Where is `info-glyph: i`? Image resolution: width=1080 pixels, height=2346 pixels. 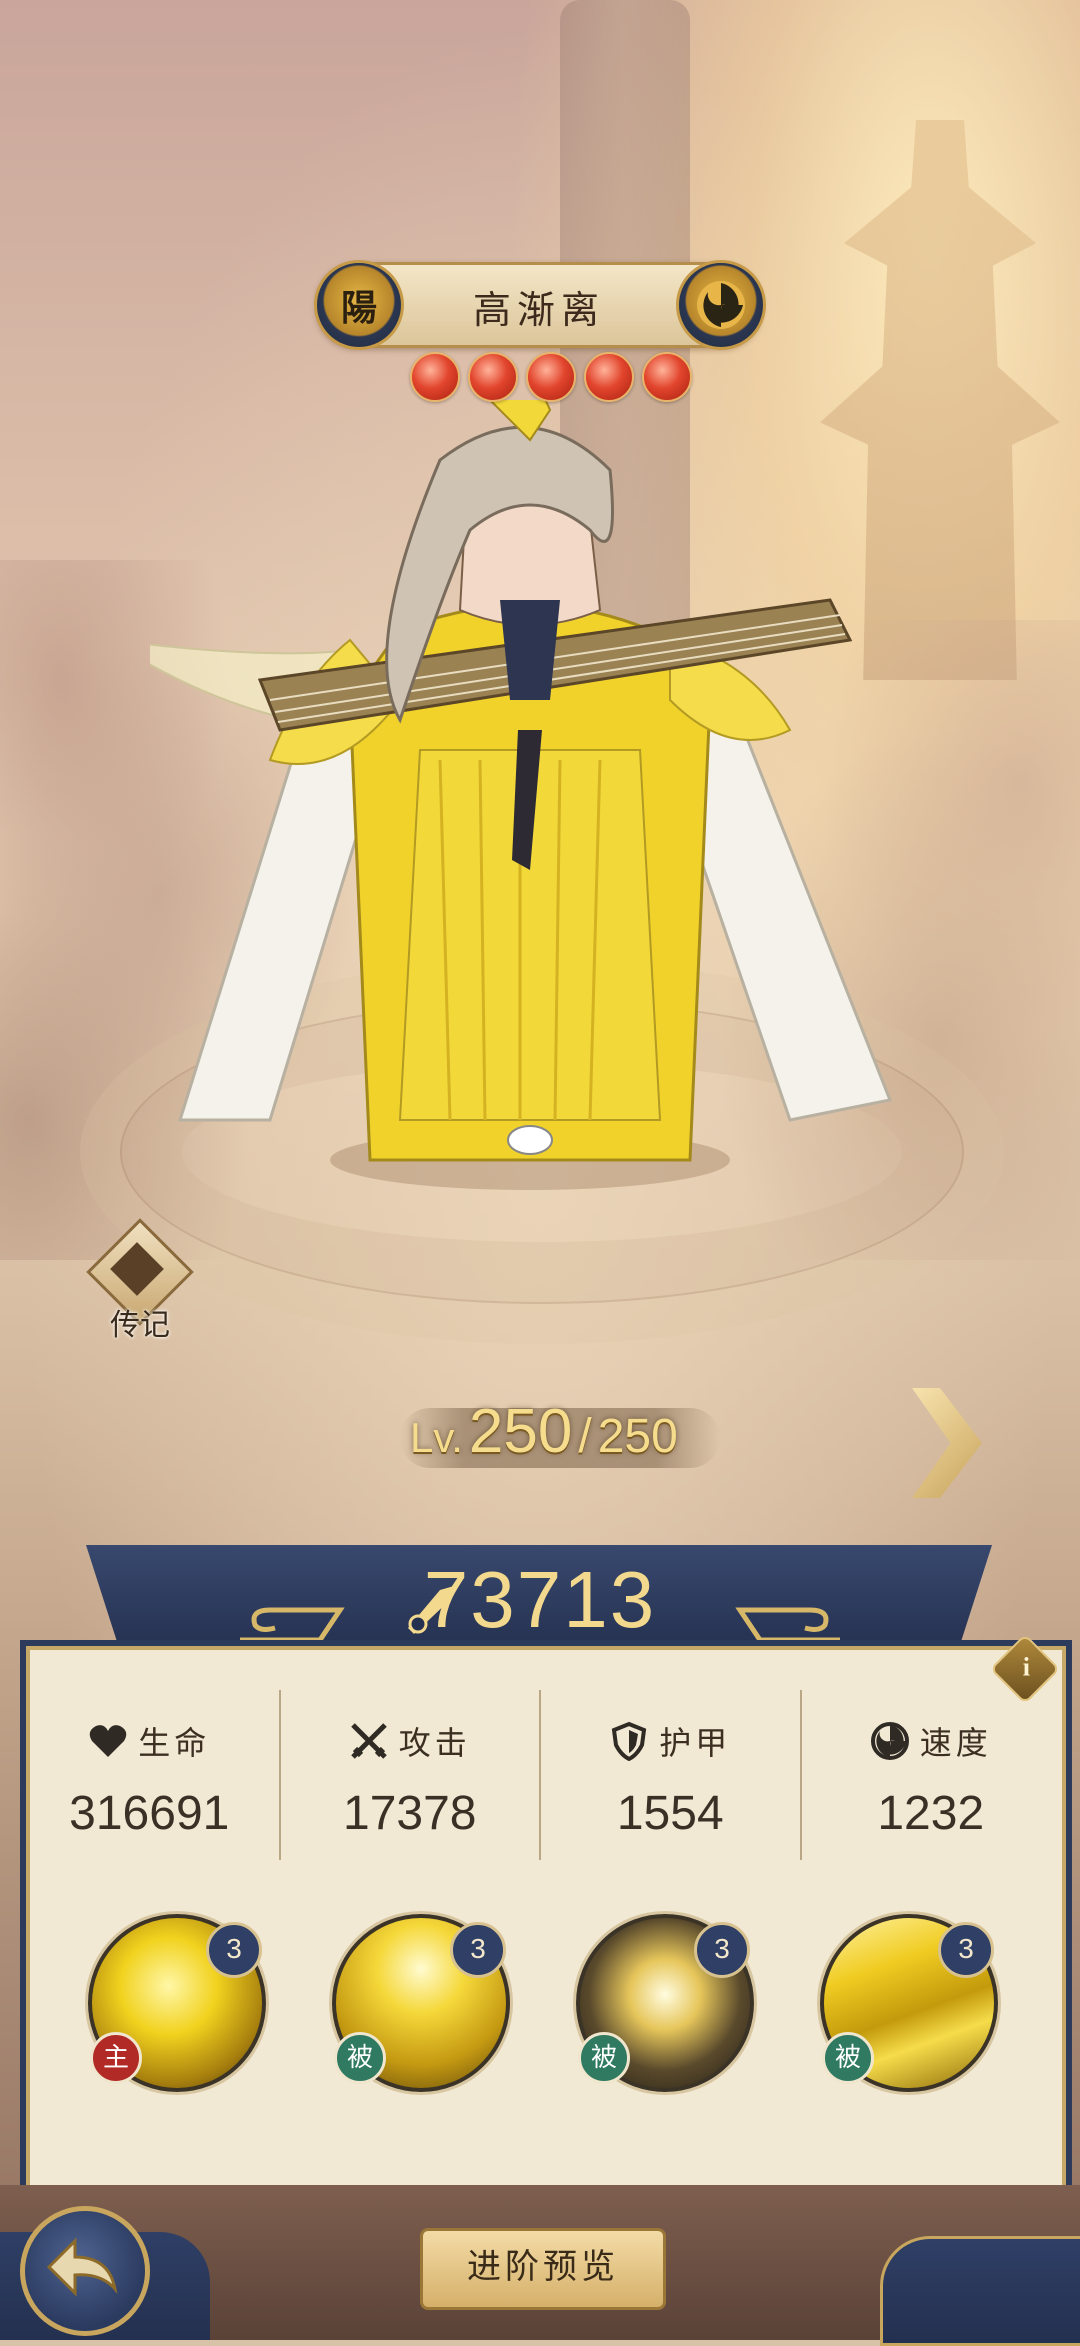
info-glyph: i is located at coordinates (1026, 1667).